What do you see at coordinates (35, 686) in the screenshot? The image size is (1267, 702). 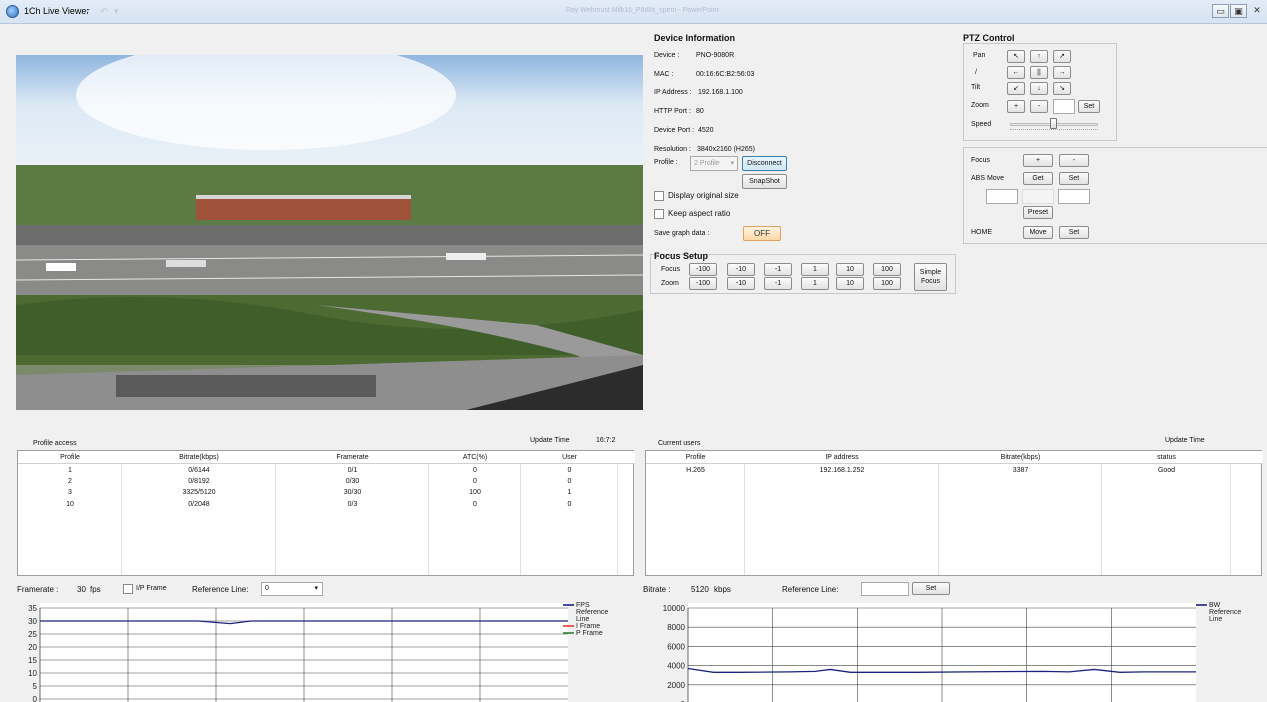 I see `y-tick-label: 5` at bounding box center [35, 686].